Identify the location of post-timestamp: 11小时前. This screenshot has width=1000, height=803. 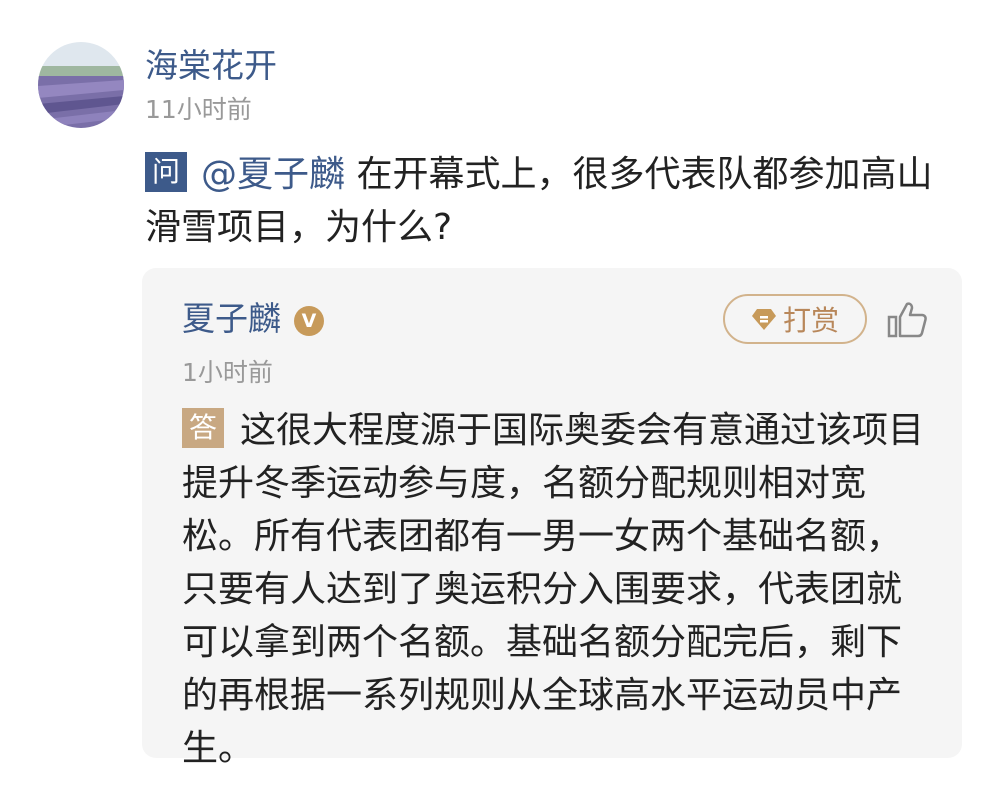
(198, 109).